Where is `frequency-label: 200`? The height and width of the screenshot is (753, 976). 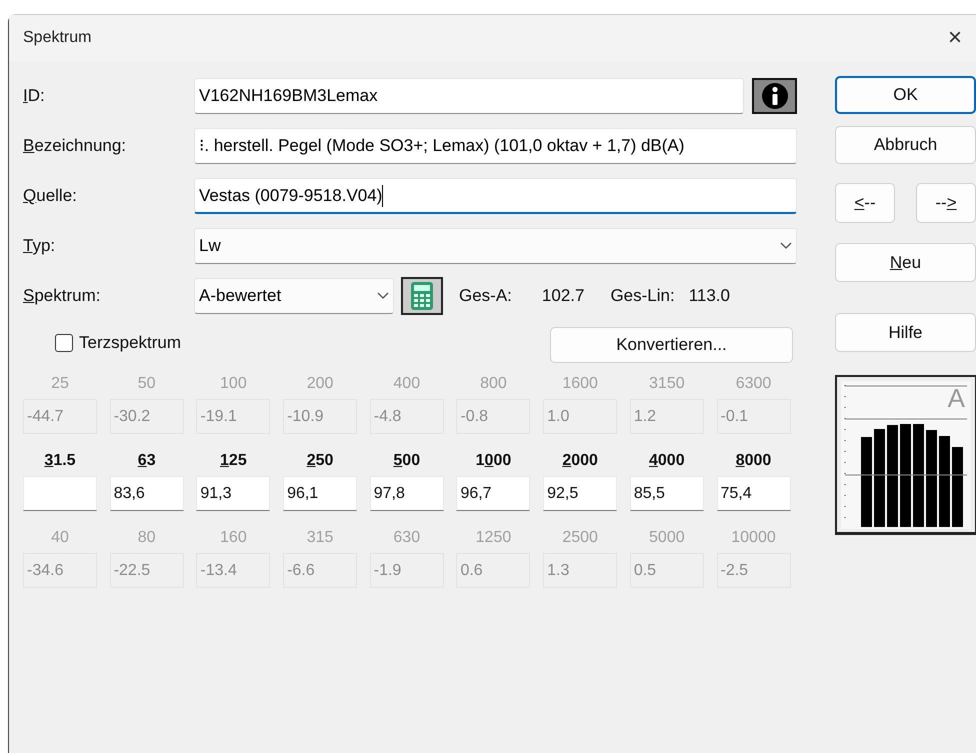 frequency-label: 200 is located at coordinates (320, 384).